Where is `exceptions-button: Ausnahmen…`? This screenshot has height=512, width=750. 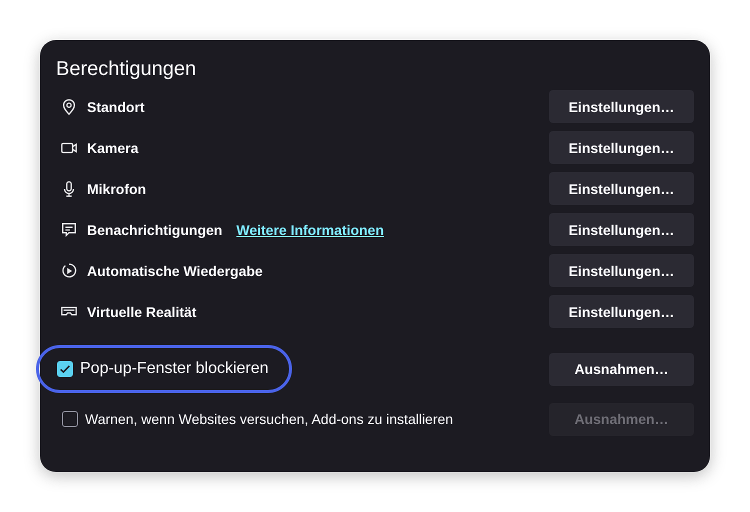 exceptions-button: Ausnahmen… is located at coordinates (621, 369).